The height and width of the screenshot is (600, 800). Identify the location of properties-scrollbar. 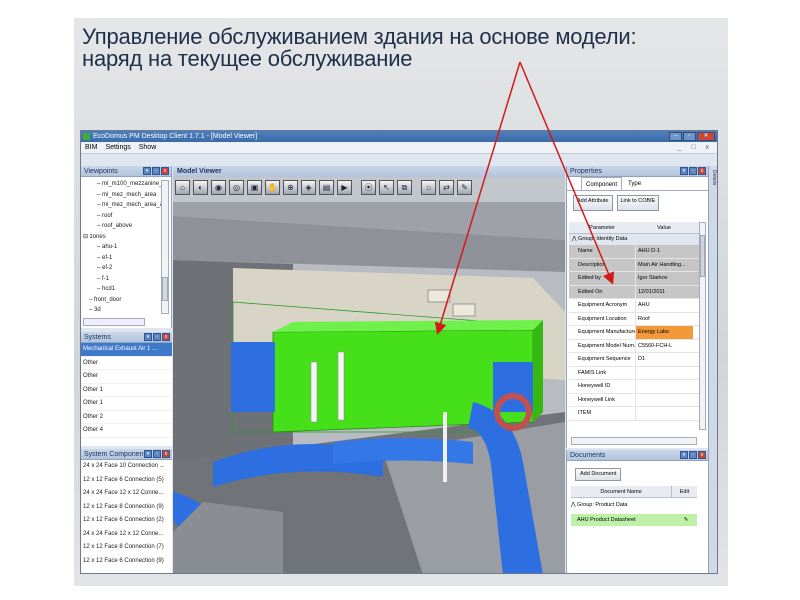
(702, 326).